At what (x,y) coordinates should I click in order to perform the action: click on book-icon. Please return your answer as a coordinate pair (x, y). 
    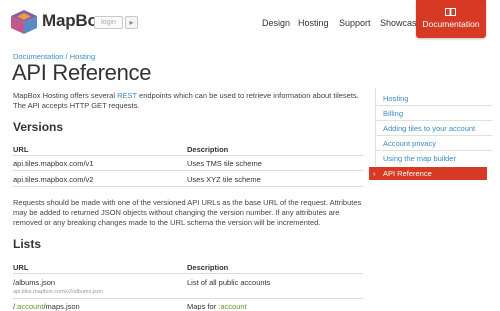
    Looking at the image, I should click on (450, 12).